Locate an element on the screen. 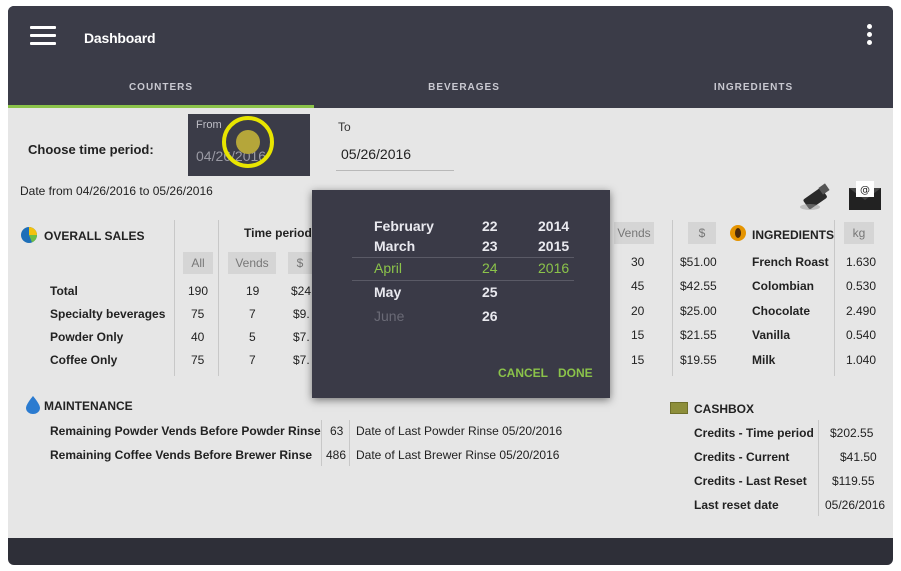 This screenshot has height=571, width=901. sales-vends-value: 19 is located at coordinates (253, 291).